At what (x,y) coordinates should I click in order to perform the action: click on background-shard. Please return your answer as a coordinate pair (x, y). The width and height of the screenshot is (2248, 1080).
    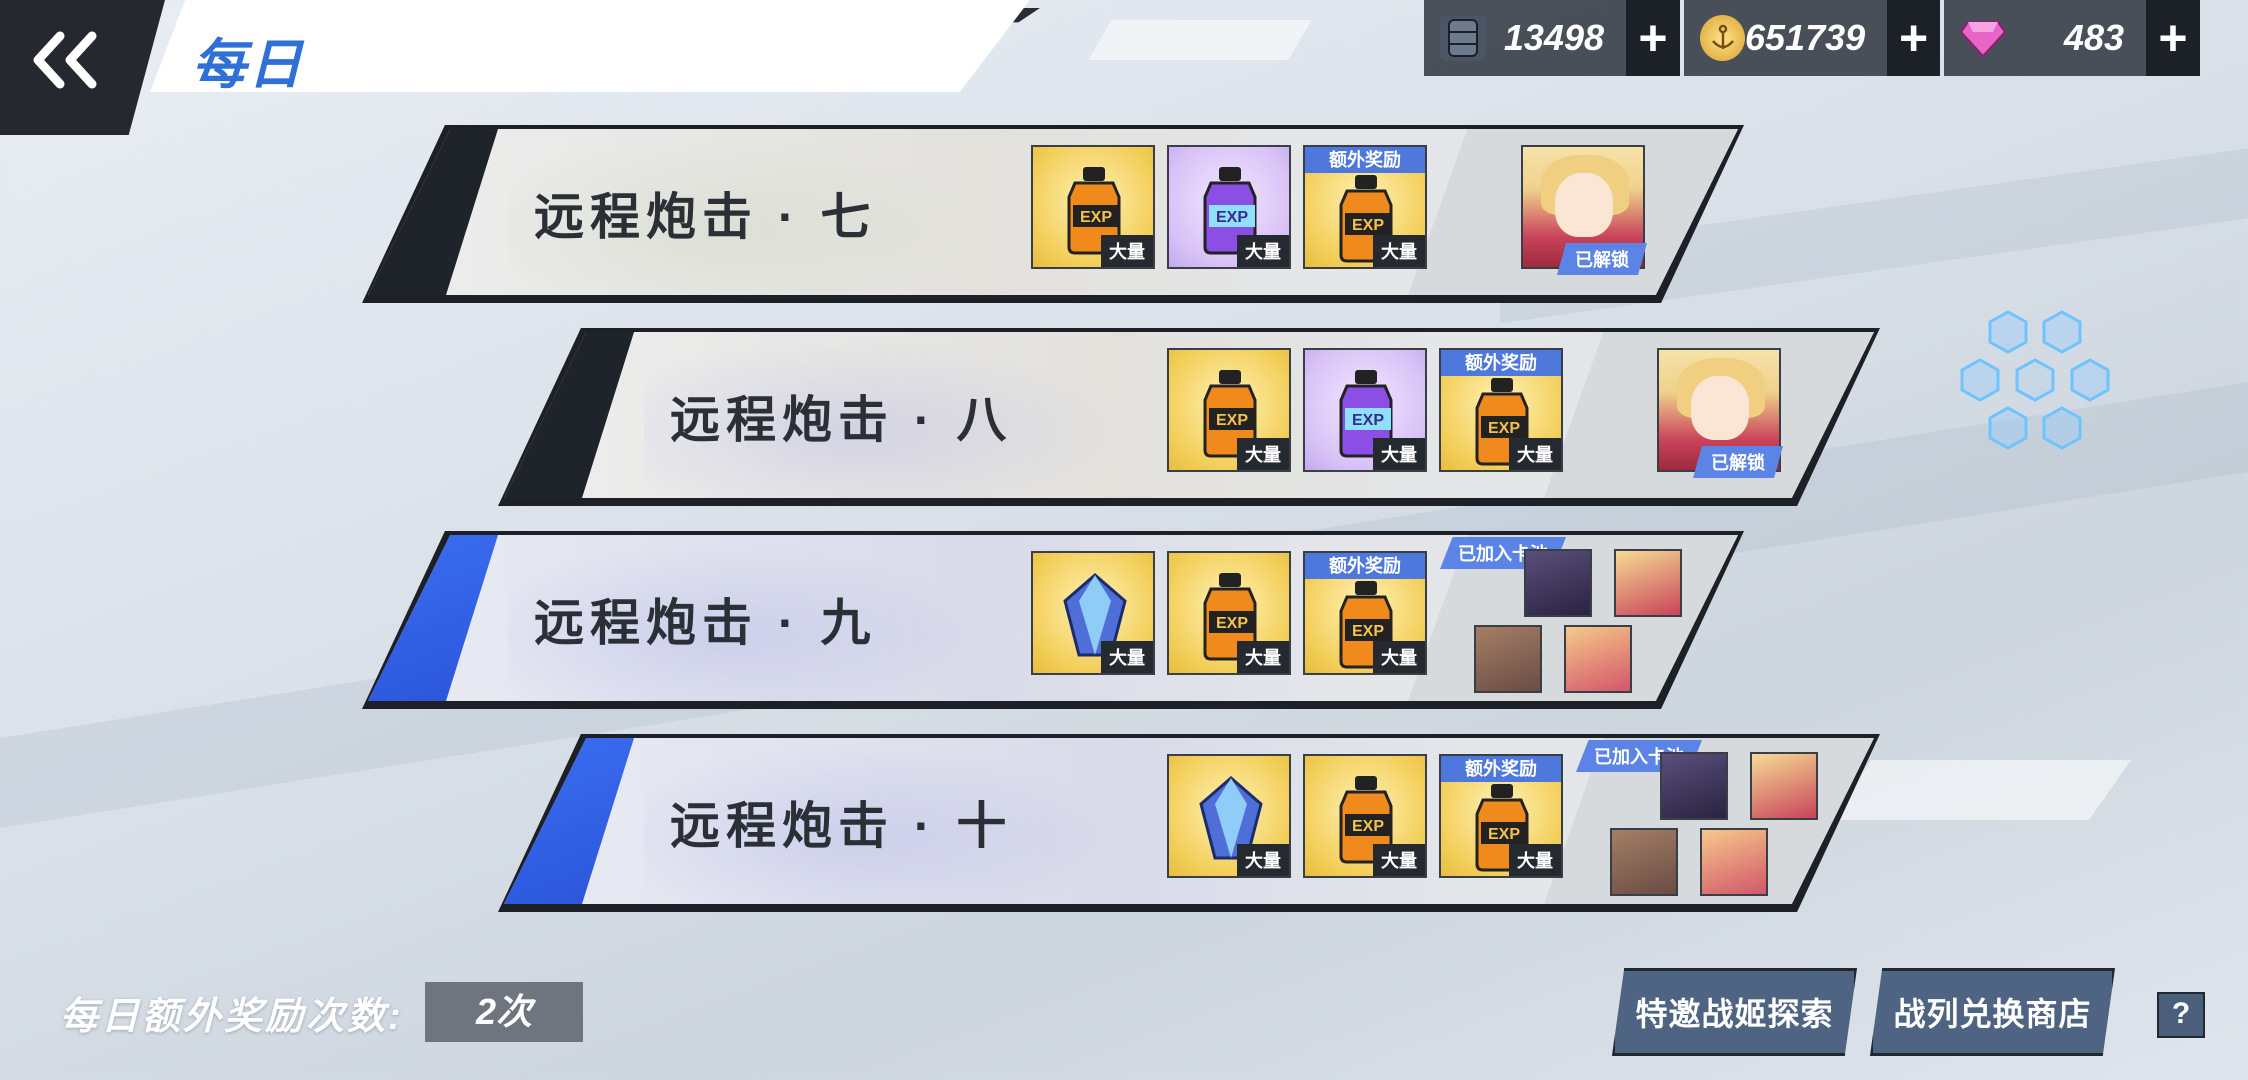
    Looking at the image, I should click on (1200, 40).